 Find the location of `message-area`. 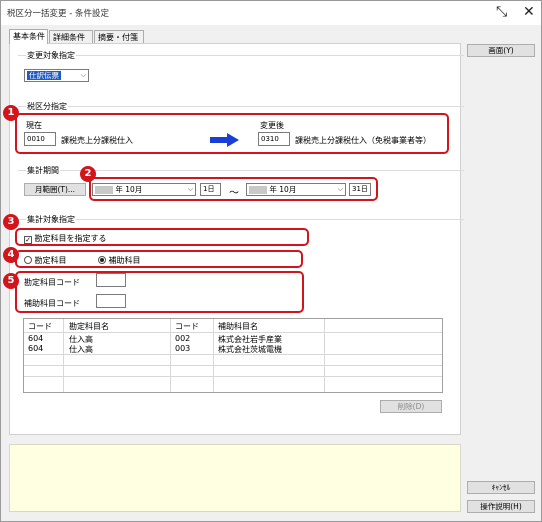

message-area is located at coordinates (235, 478).